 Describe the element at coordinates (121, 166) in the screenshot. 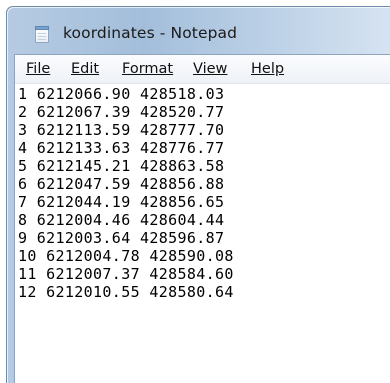

I see `text-line: 5 6212145.21 428863.58` at that location.